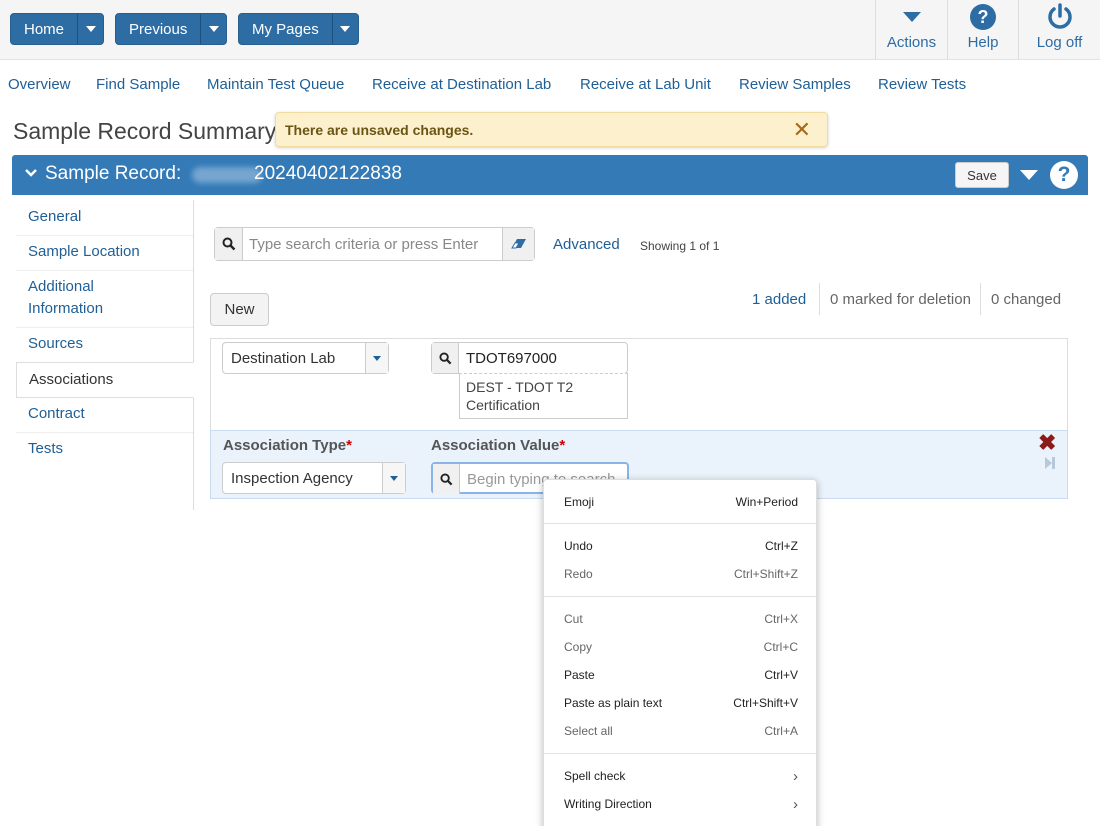 Image resolution: width=1100 pixels, height=826 pixels. I want to click on sidebar-item-label: Sources, so click(56, 343).